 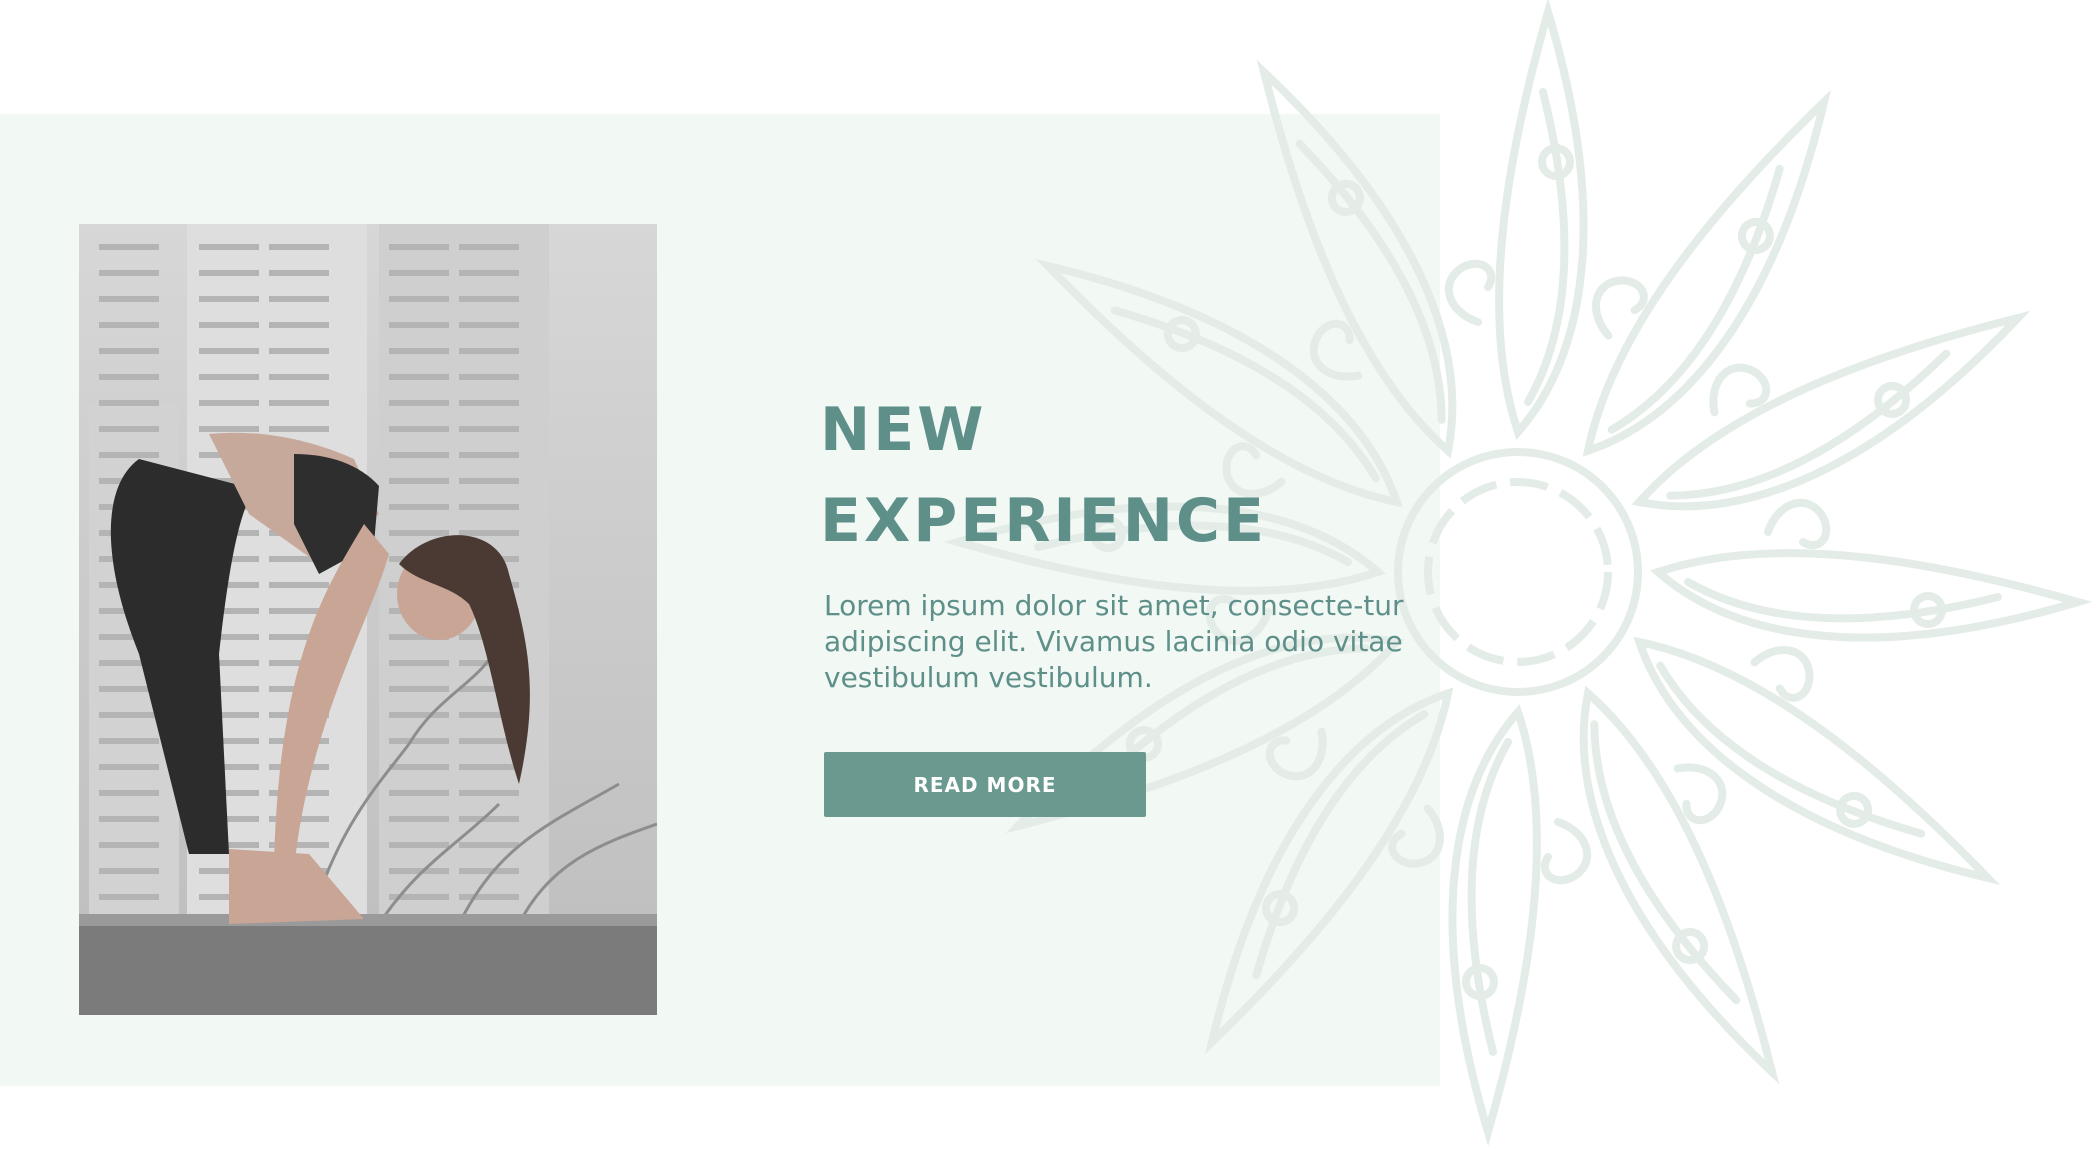 I want to click on hero-title-line-2: EXPERIENCE, so click(x=1043, y=521).